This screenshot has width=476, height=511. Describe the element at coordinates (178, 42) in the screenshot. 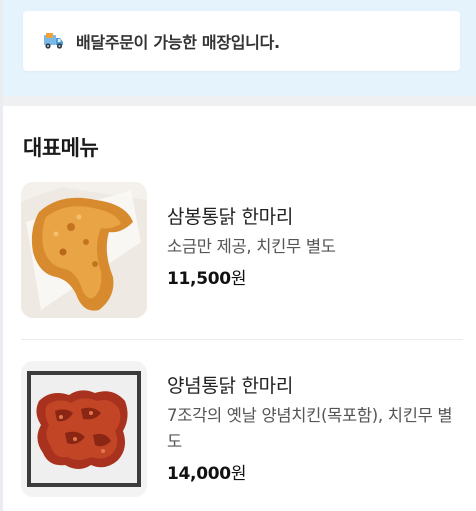

I see `delivery-notice-text: 배달주문이 가능한 매장입니다.` at that location.